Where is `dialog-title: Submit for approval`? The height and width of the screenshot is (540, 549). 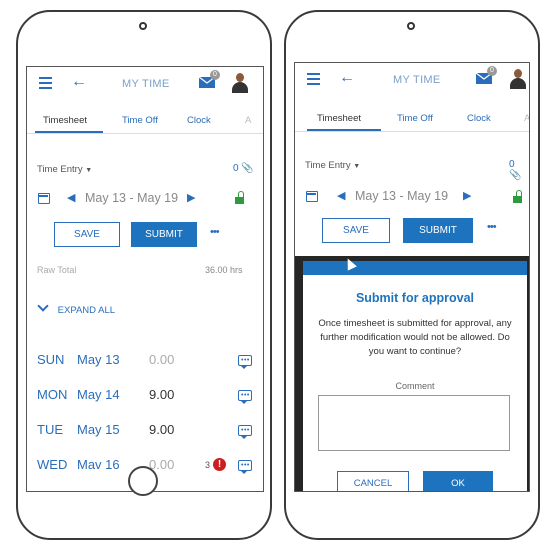 dialog-title: Submit for approval is located at coordinates (415, 298).